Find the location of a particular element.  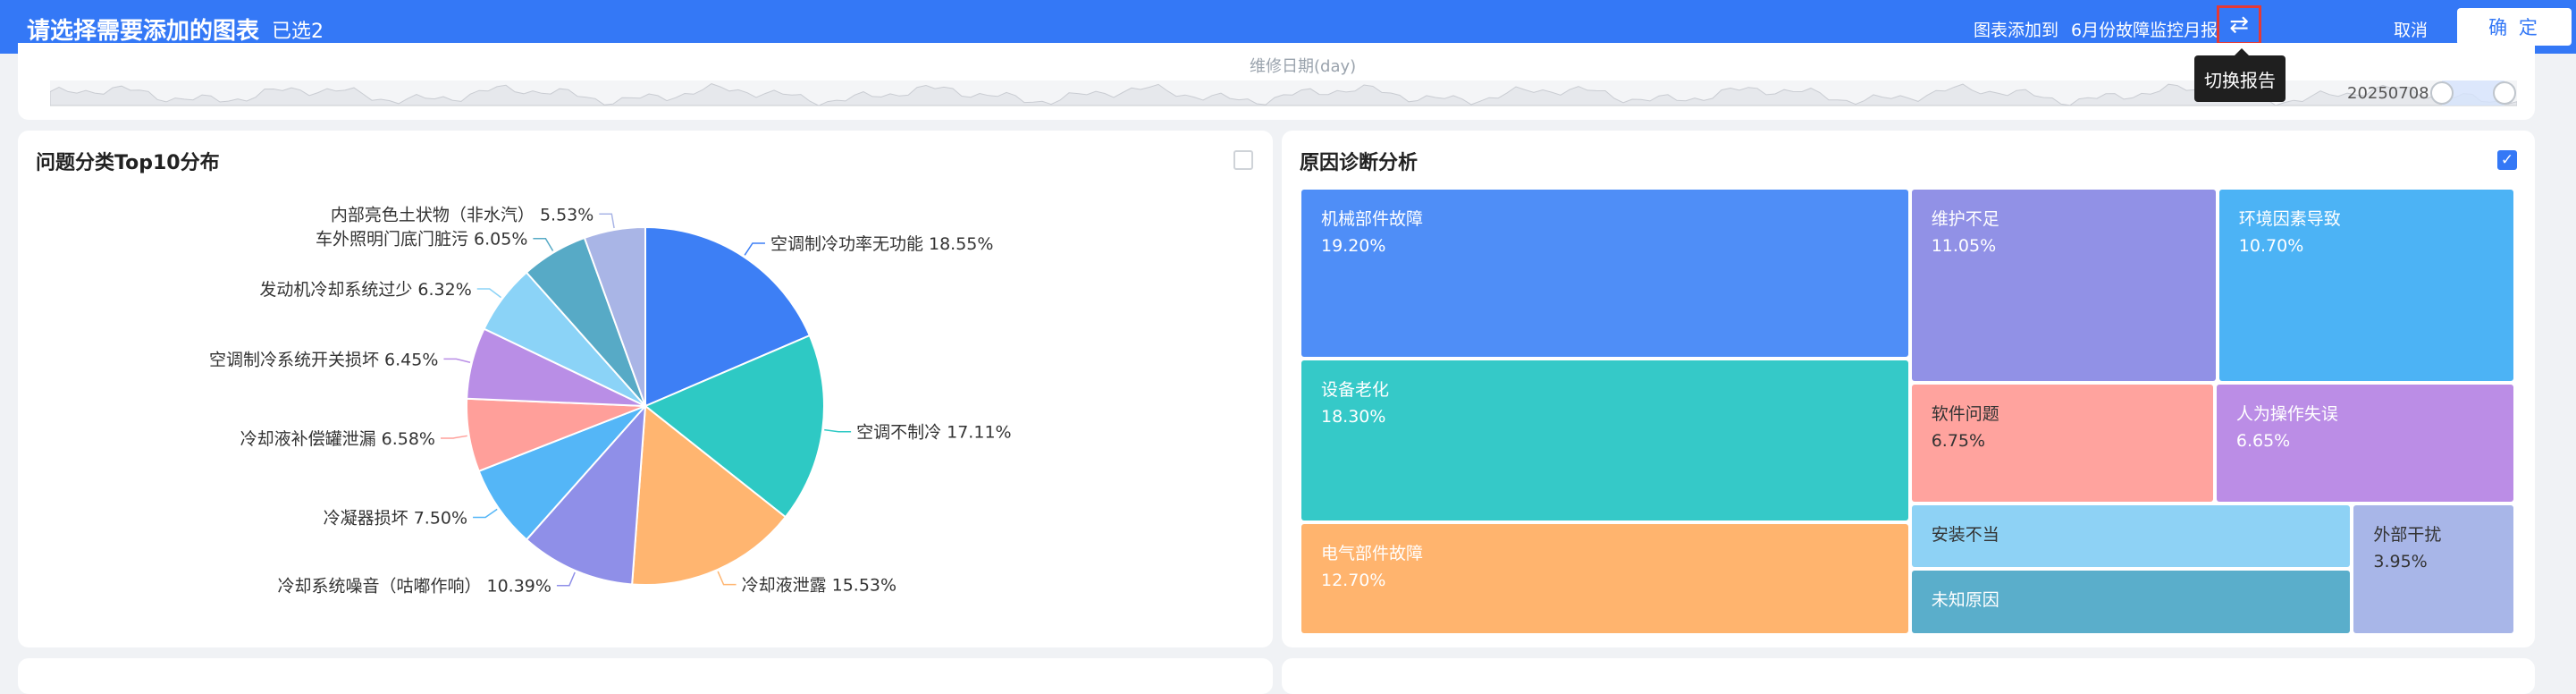

treemap-cell: 人为操作失误 6.65% is located at coordinates (2365, 444).